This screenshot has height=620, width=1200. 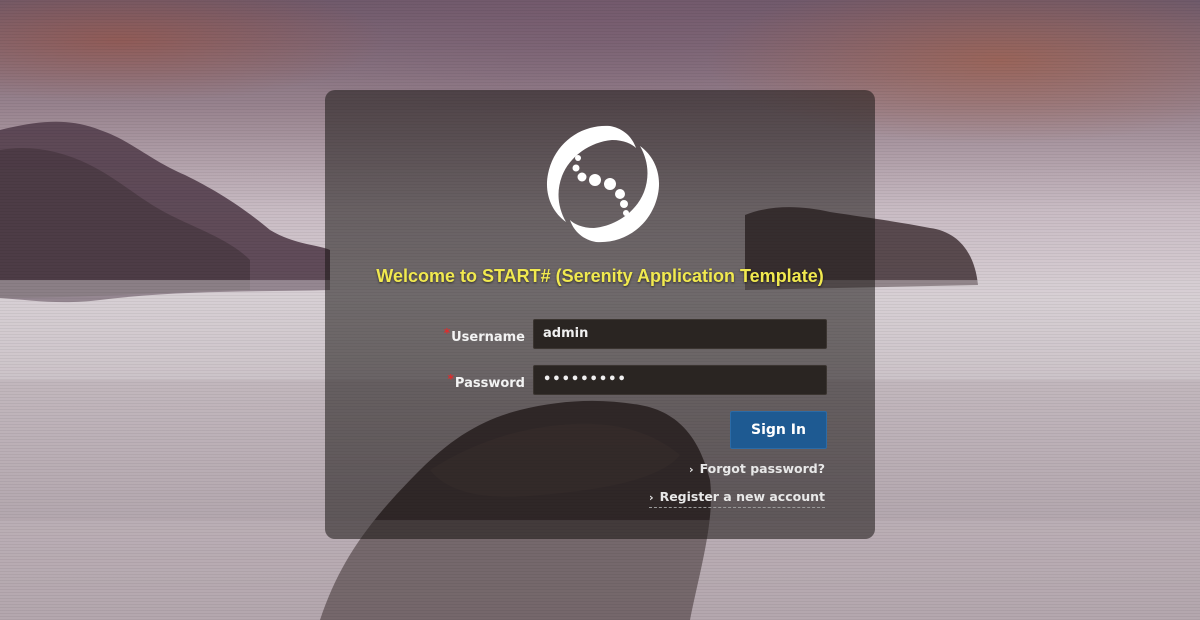 What do you see at coordinates (680, 380) in the screenshot?
I see `password-input: •••••••••` at bounding box center [680, 380].